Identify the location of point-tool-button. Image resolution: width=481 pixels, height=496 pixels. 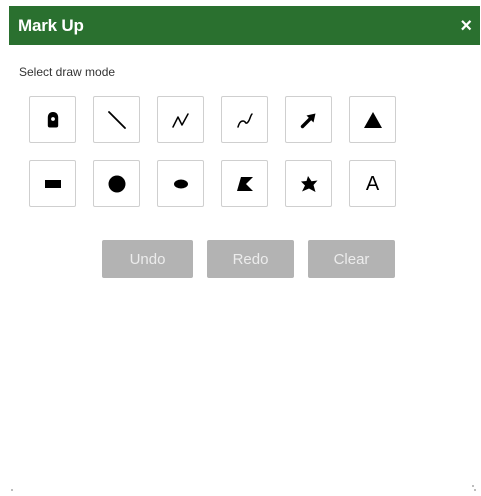
(52, 119).